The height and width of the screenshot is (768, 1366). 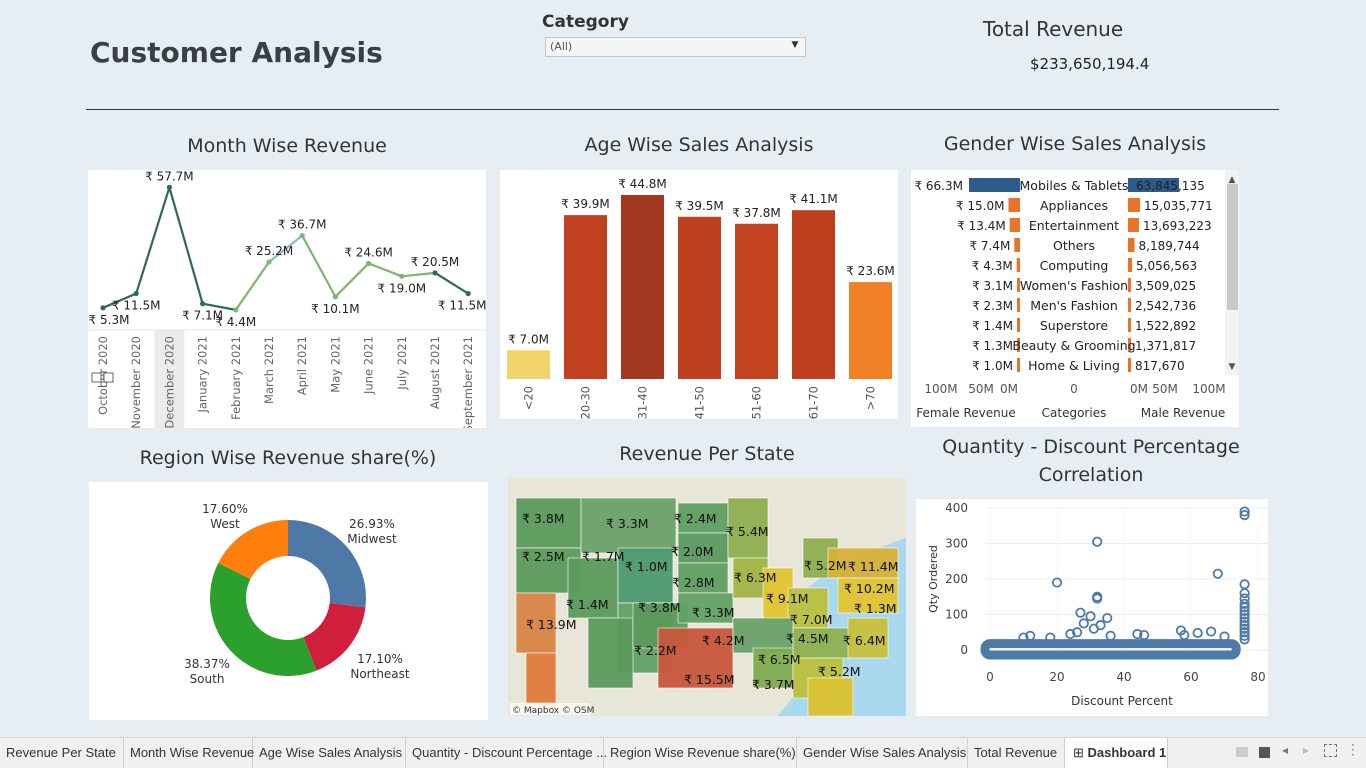 I want to click on state-label: ₹ 11.4M, so click(x=873, y=566).